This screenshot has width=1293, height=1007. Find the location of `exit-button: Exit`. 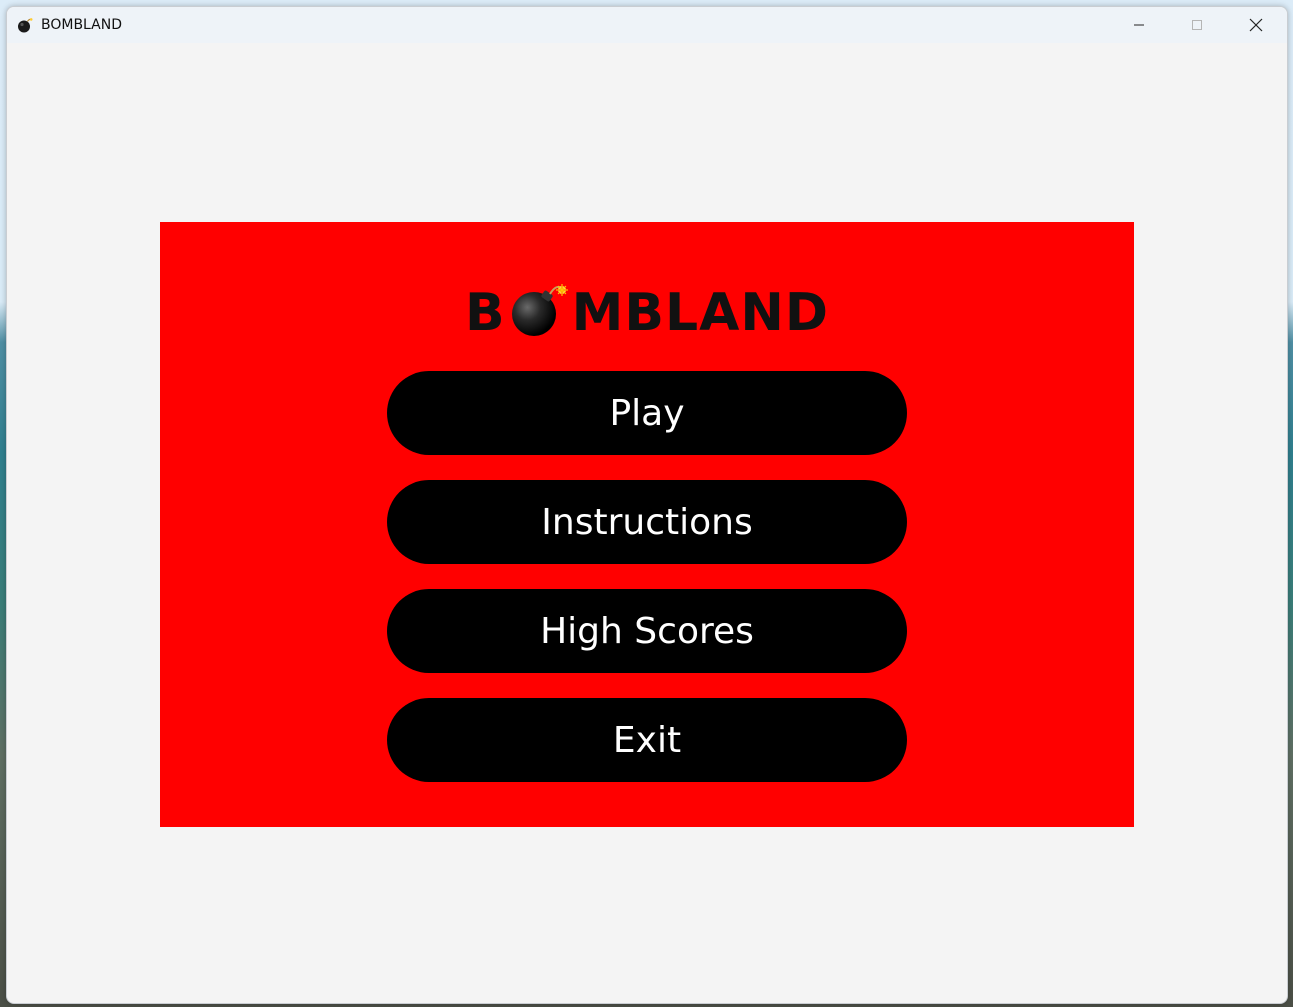

exit-button: Exit is located at coordinates (647, 740).